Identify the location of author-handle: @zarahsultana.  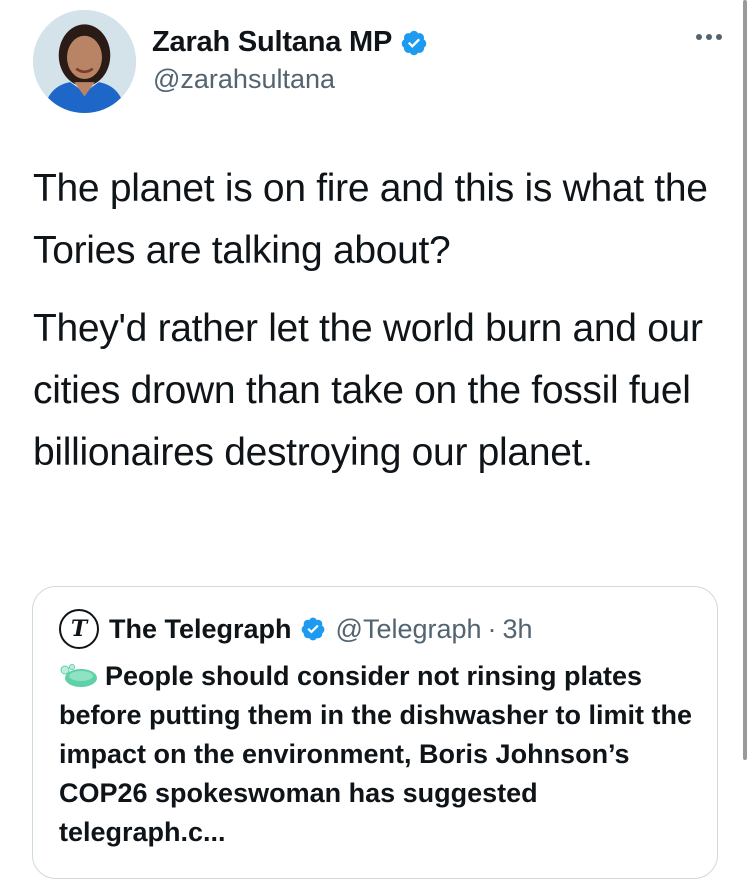
(244, 79).